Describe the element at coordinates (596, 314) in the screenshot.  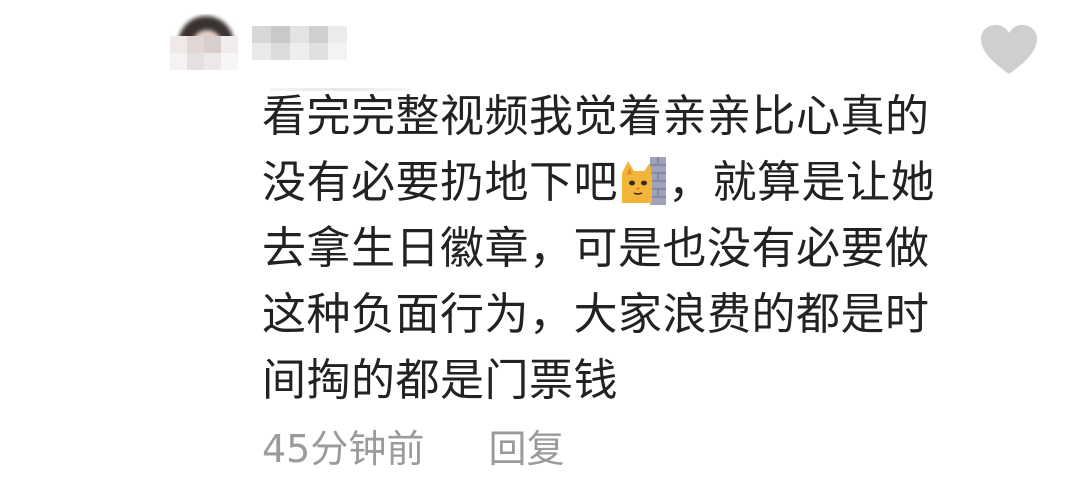
I see `comment-line: 这种负面行为，大家浪费的都是时` at that location.